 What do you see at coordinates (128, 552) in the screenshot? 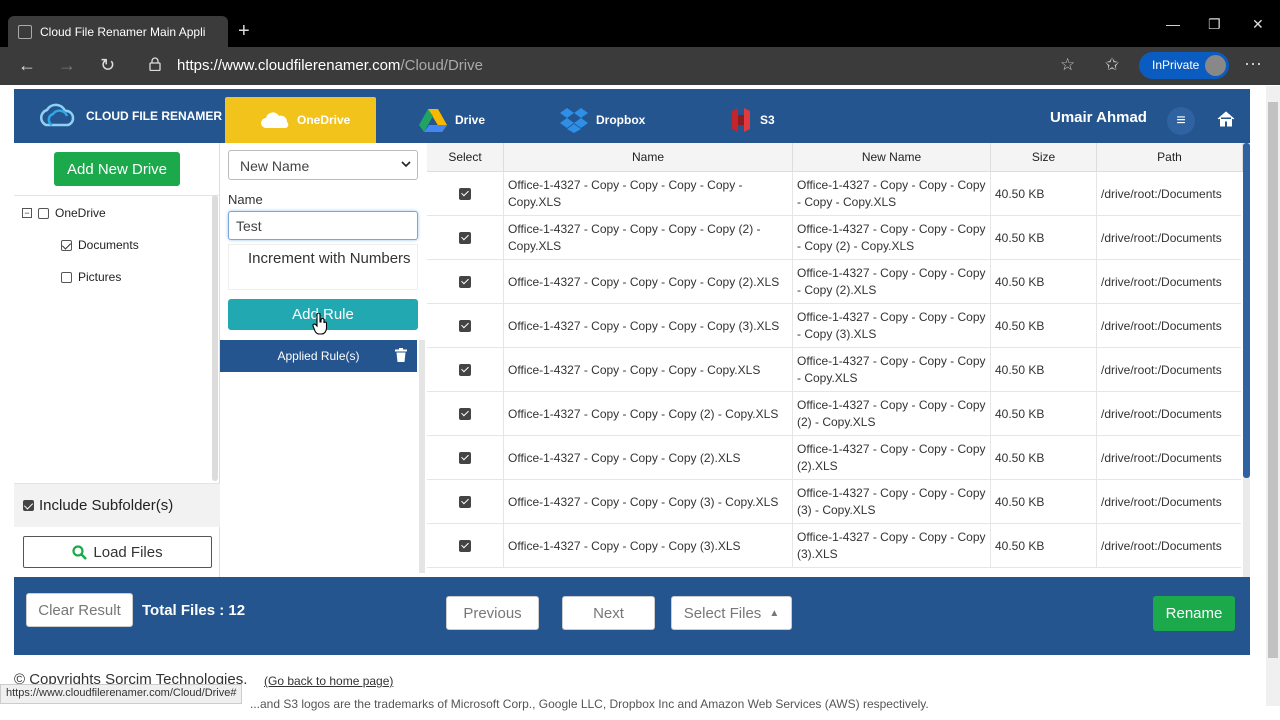
I see `load-files-label: Load Files` at bounding box center [128, 552].